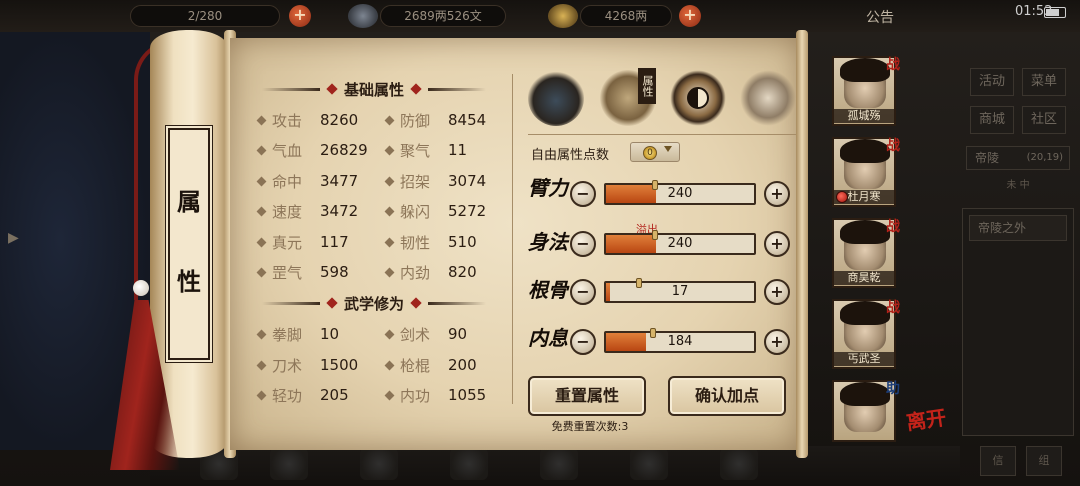 This screenshot has height=486, width=1080. What do you see at coordinates (866, 253) in the screenshot?
I see `party-member-card: 商昊乾 战` at bounding box center [866, 253].